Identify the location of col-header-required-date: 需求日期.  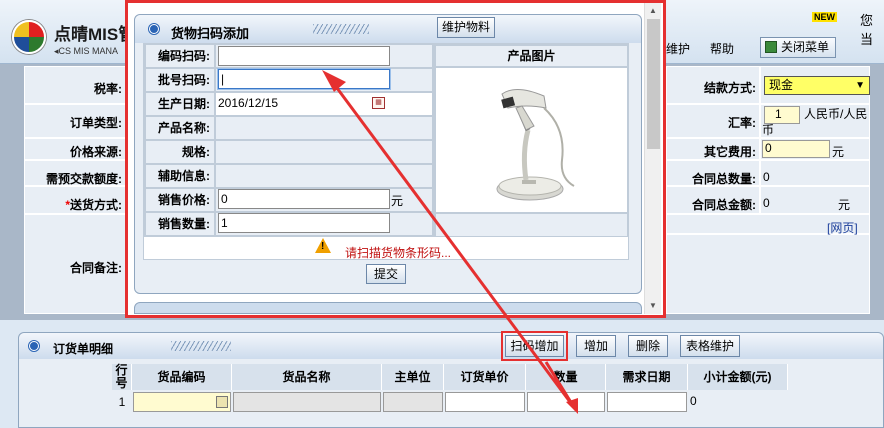
(647, 377).